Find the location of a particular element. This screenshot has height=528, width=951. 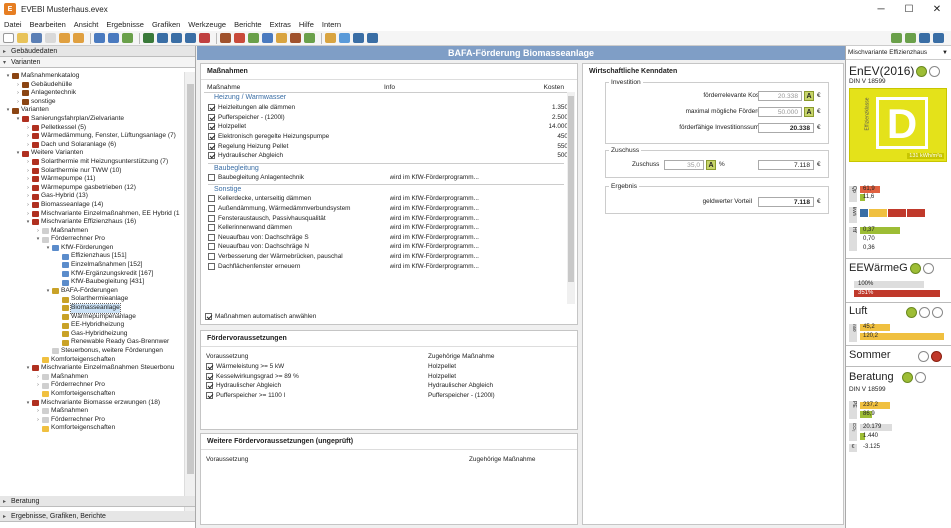

menu-hilfe: Hilfe is located at coordinates (306, 24).